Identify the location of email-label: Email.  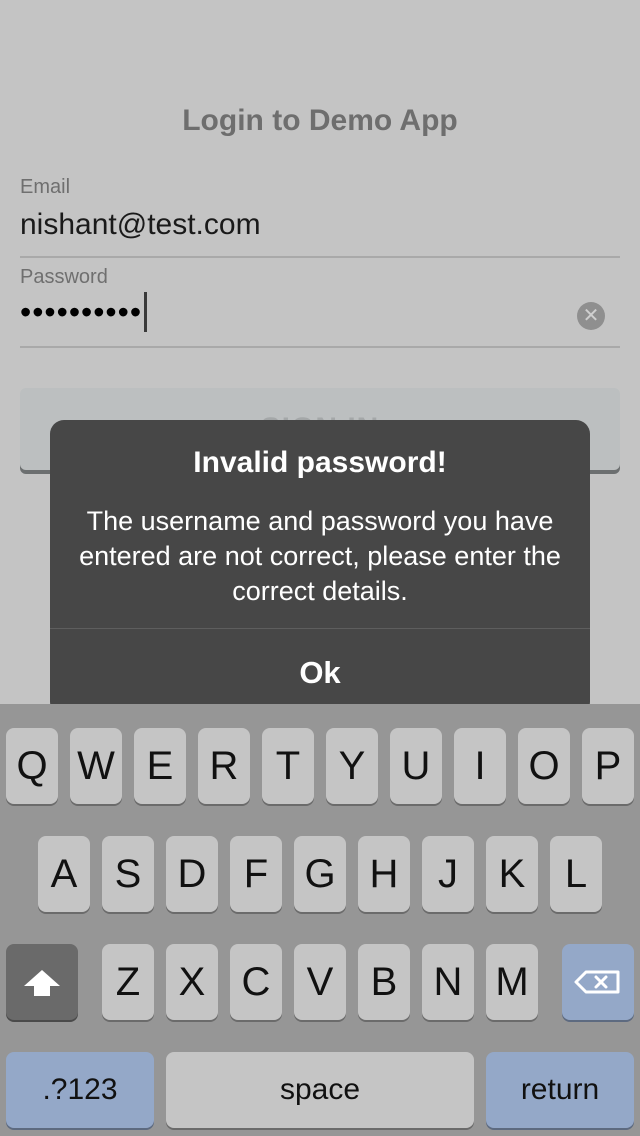
(45, 187).